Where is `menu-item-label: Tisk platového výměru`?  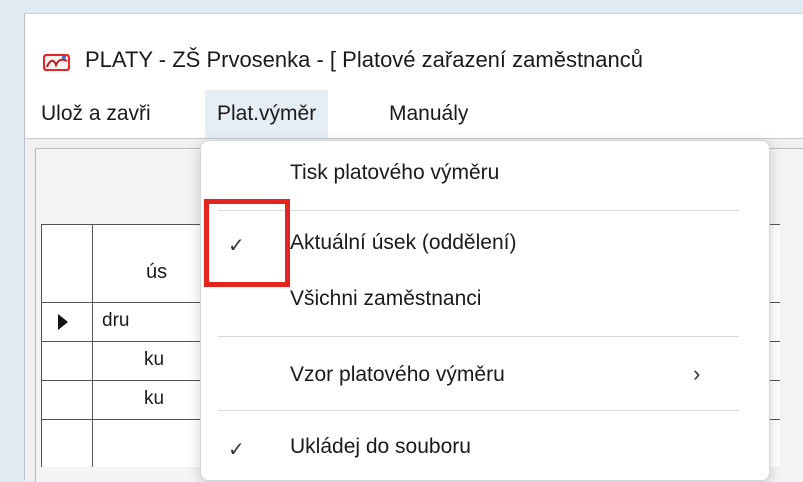
menu-item-label: Tisk platového výměru is located at coordinates (395, 172).